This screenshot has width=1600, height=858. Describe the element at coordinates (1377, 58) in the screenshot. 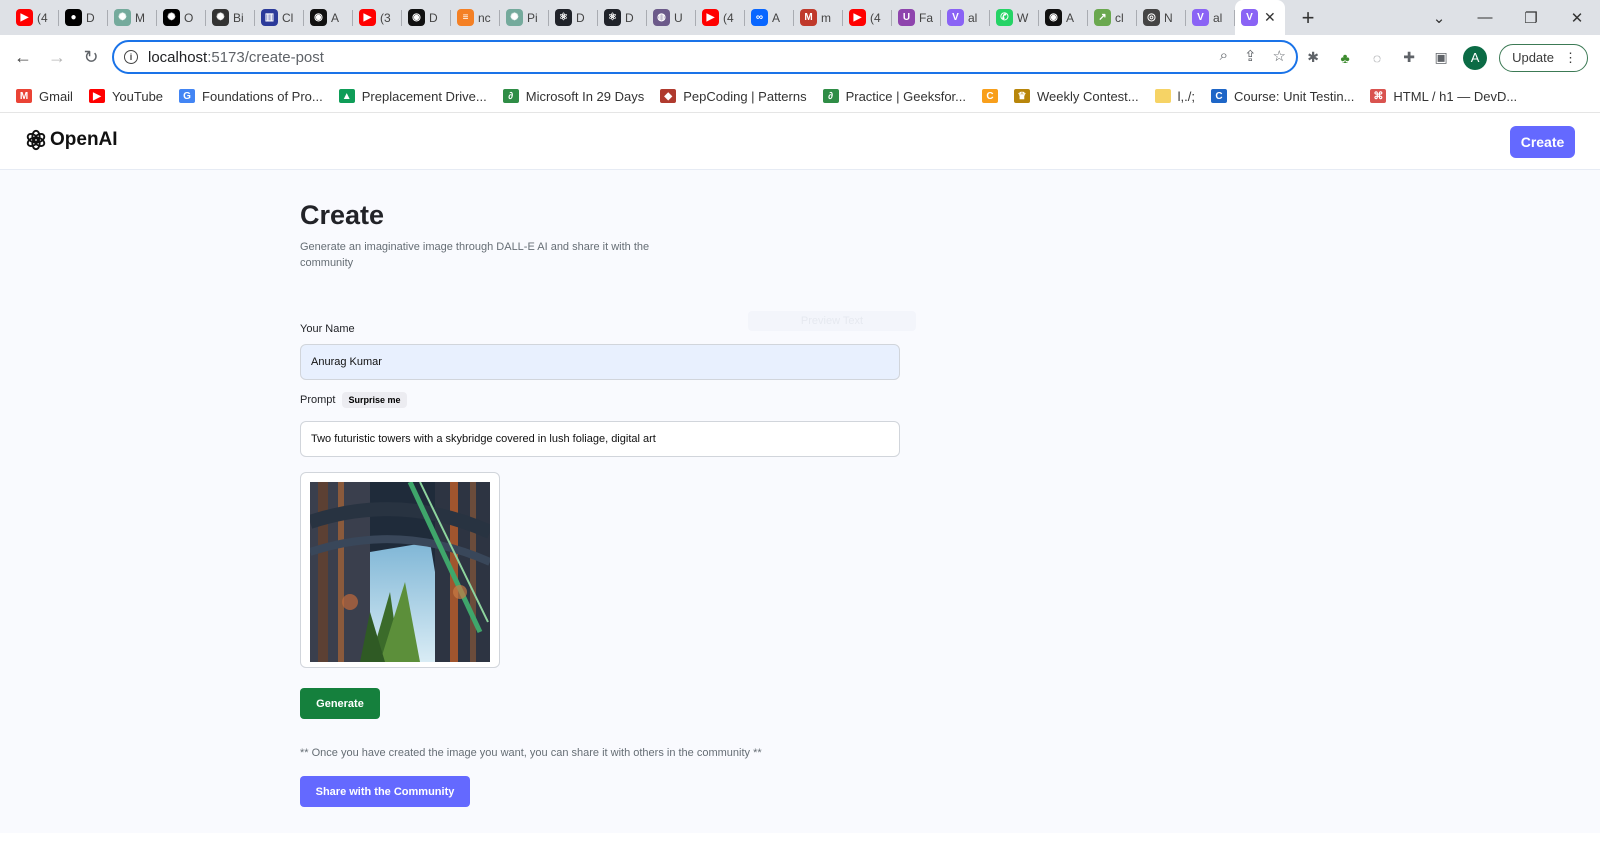

I see `circle-extension-icon: ◌` at that location.